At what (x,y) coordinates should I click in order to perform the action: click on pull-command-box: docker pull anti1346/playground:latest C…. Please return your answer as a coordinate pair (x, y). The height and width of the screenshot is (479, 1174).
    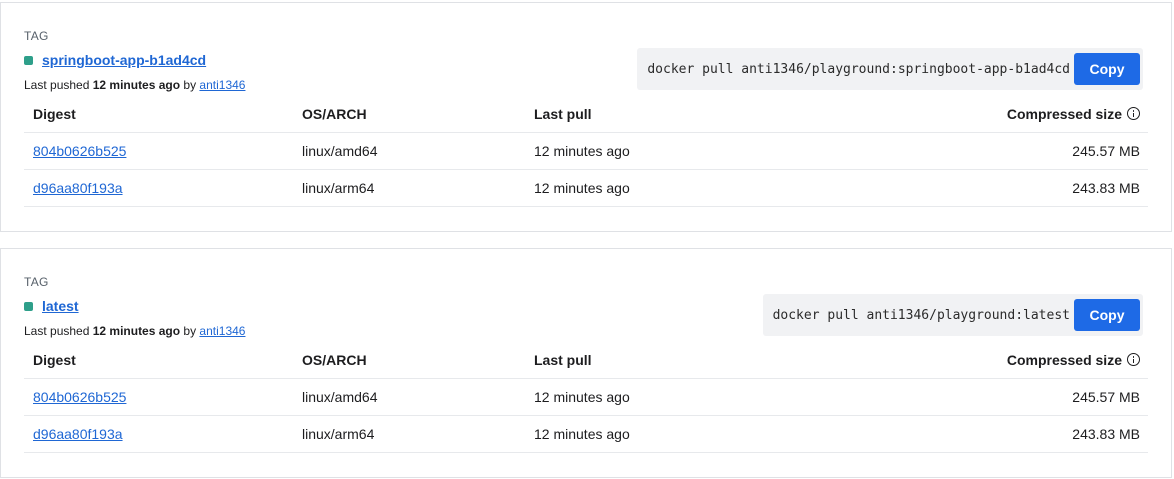
    Looking at the image, I should click on (952, 315).